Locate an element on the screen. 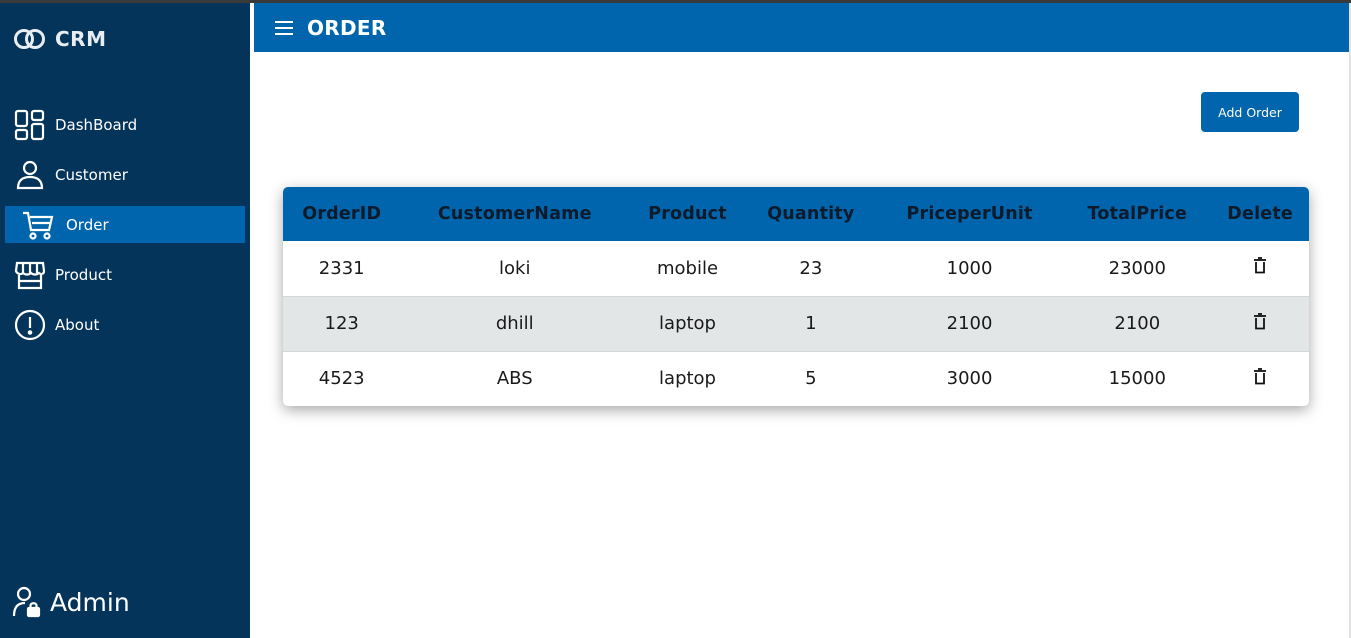 The width and height of the screenshot is (1351, 638). sidebar-item-customer: Customer is located at coordinates (125, 175).